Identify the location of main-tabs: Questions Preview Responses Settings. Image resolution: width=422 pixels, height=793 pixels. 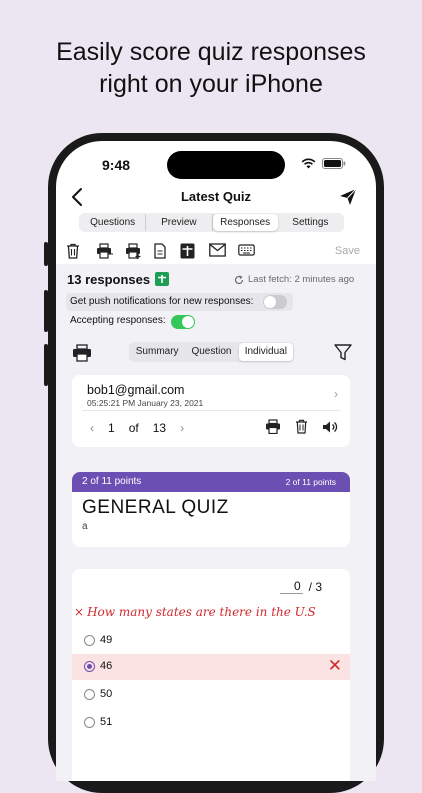
(211, 222).